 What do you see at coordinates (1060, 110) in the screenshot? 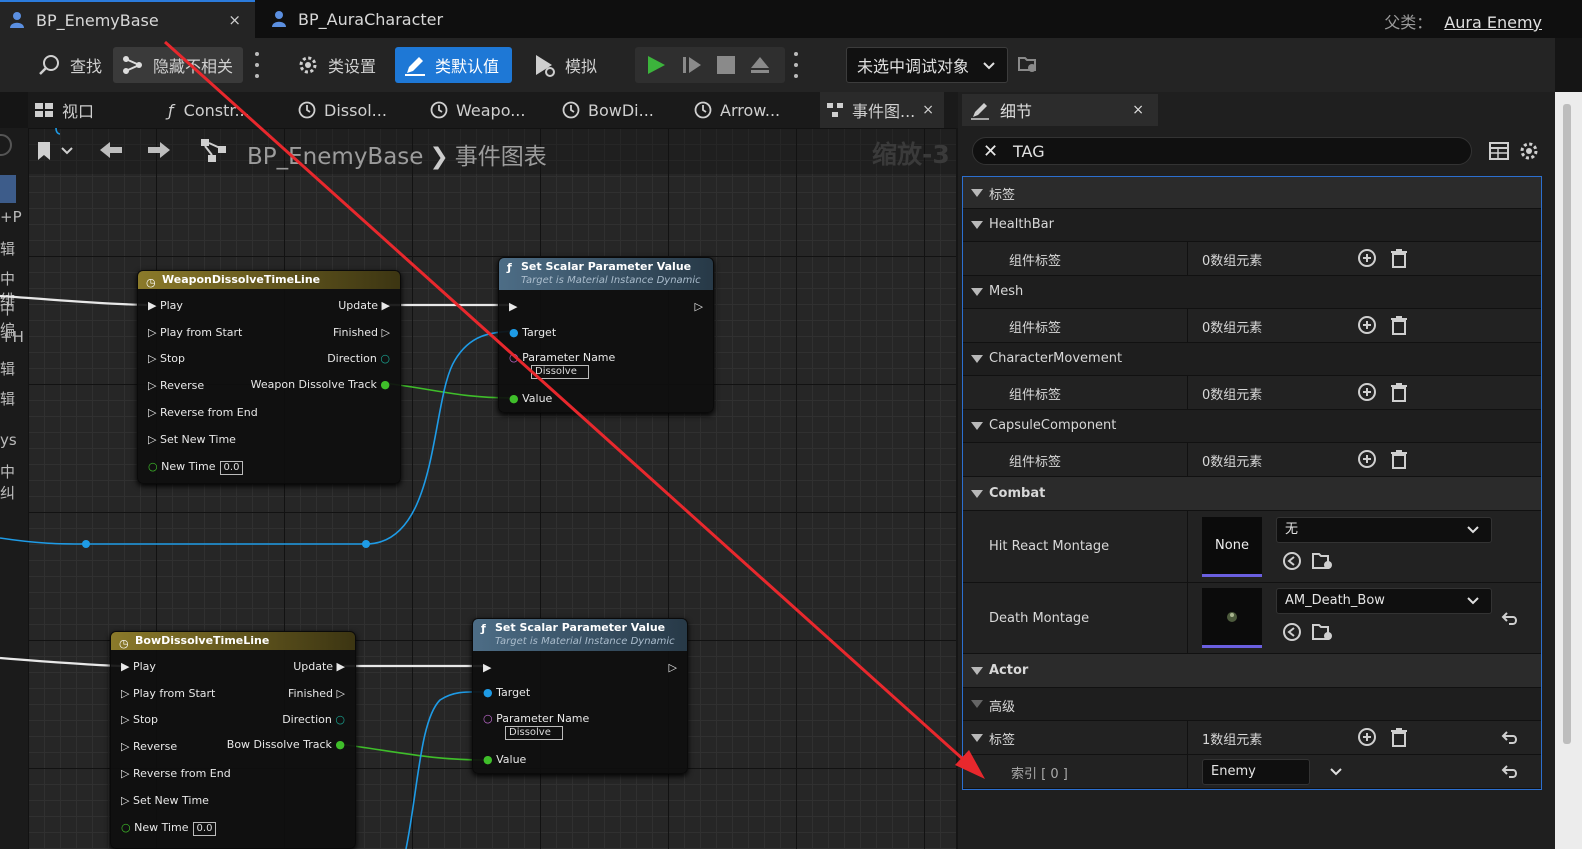
I see `details-tab: 细节 ×` at bounding box center [1060, 110].